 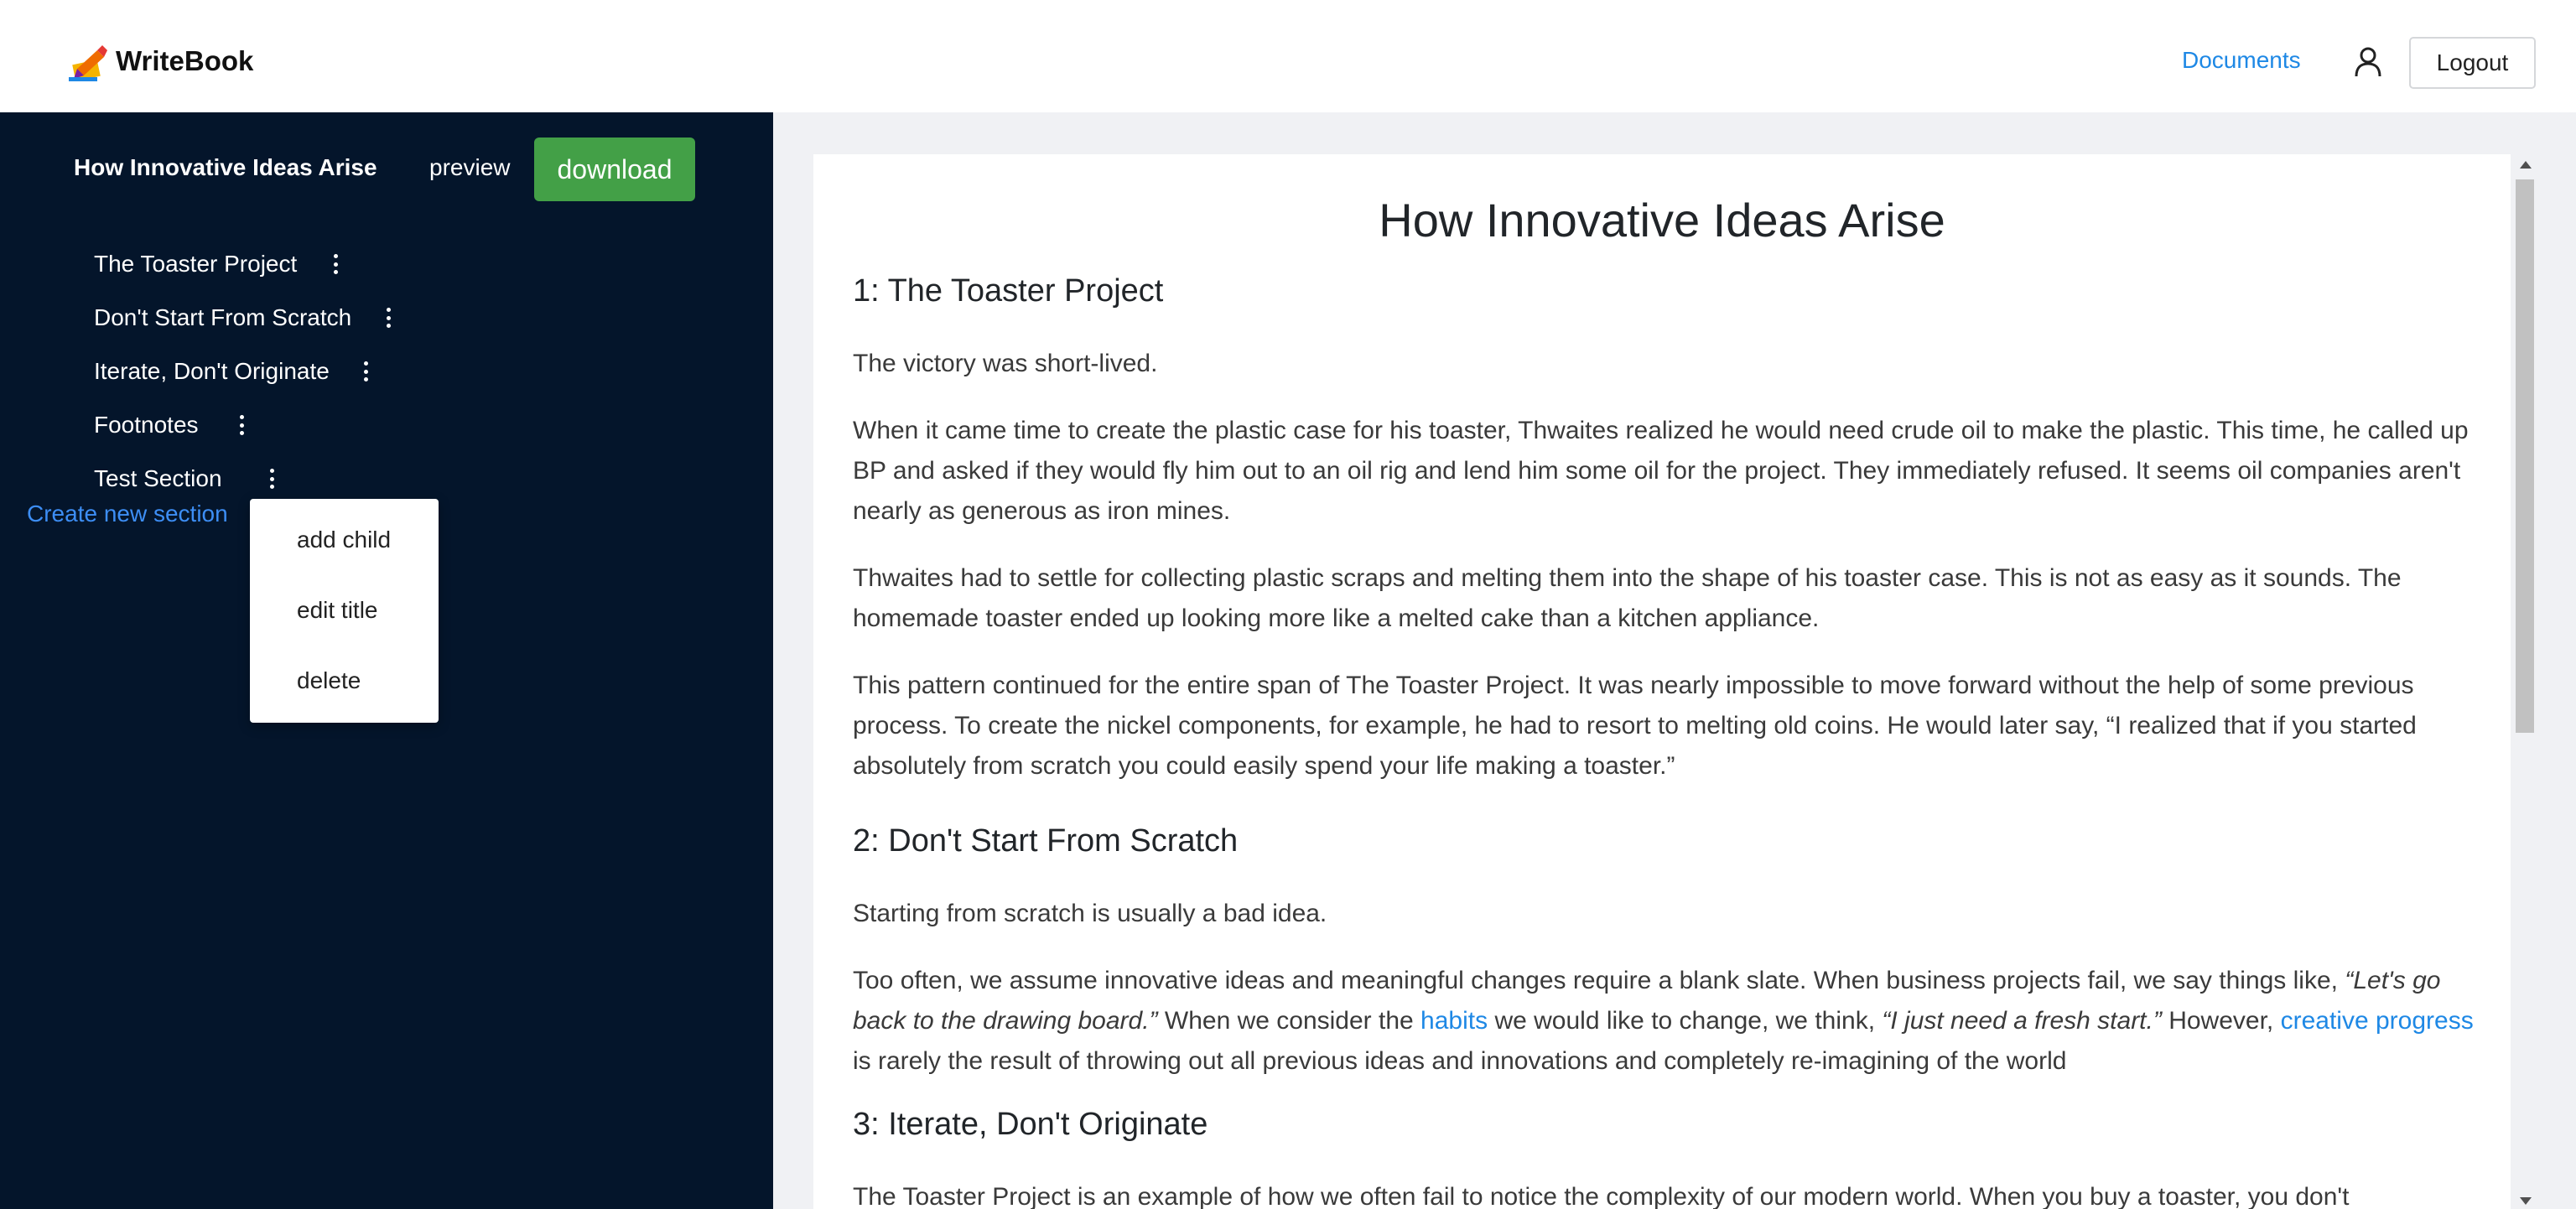 I want to click on sidebar-item-test-section: Test Section, so click(x=187, y=479).